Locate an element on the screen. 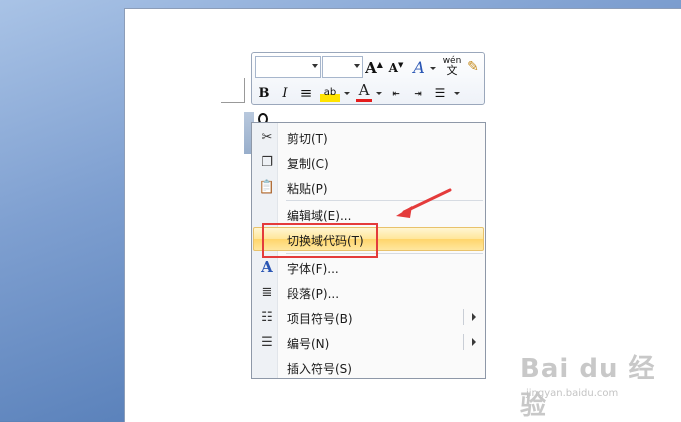 This screenshot has height=422, width=681. phonetic-guide-button: wén 文 is located at coordinates (452, 66).